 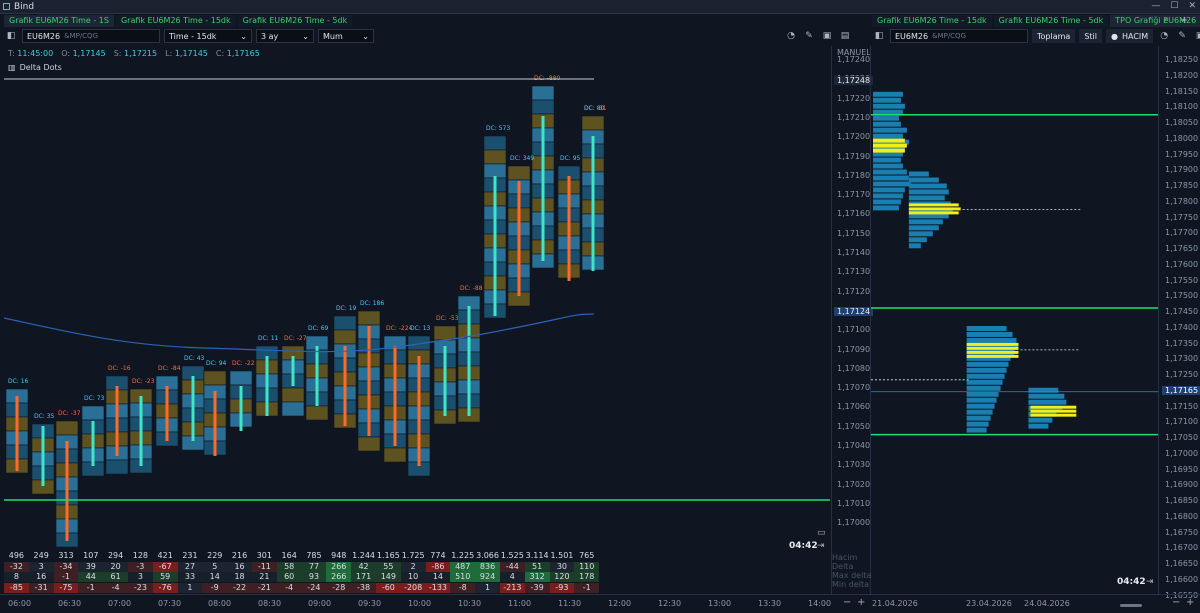 I want to click on stats-cell: 948, so click(x=339, y=556).